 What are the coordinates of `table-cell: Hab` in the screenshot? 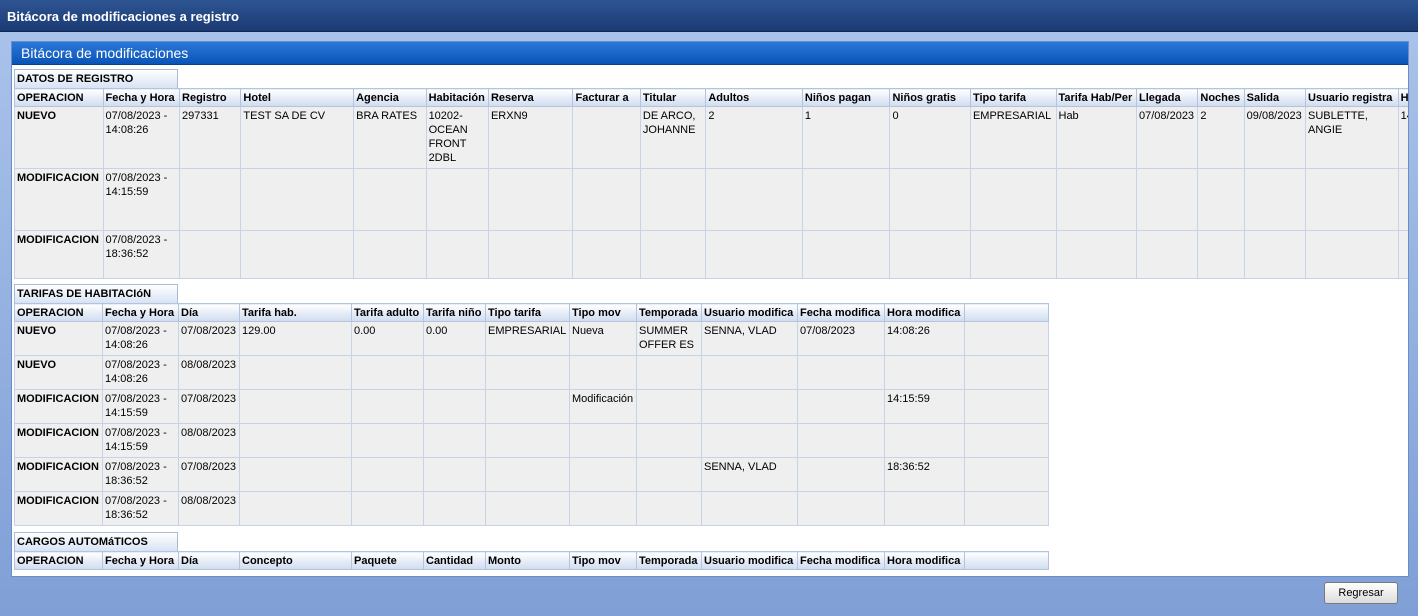 It's located at (1096, 137).